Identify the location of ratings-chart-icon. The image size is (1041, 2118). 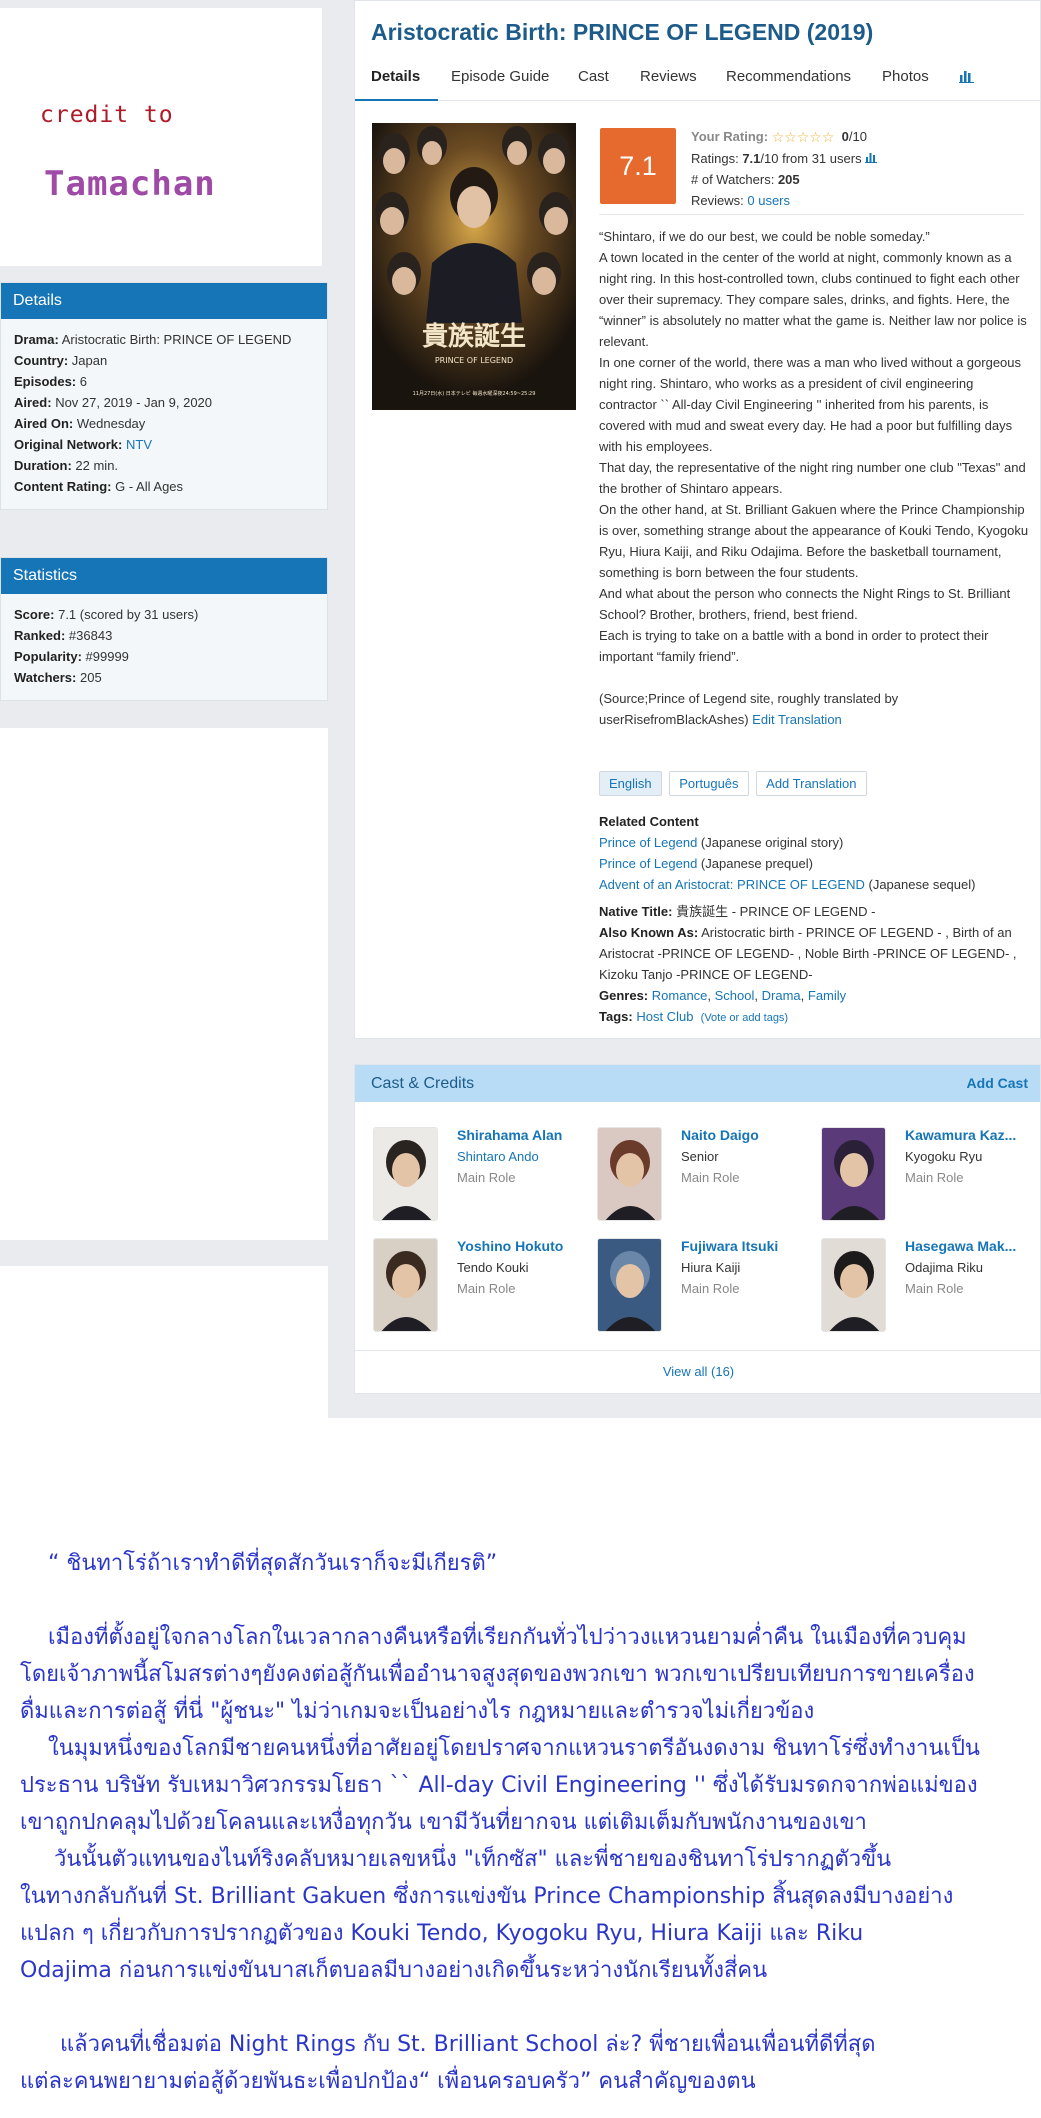
(871, 158).